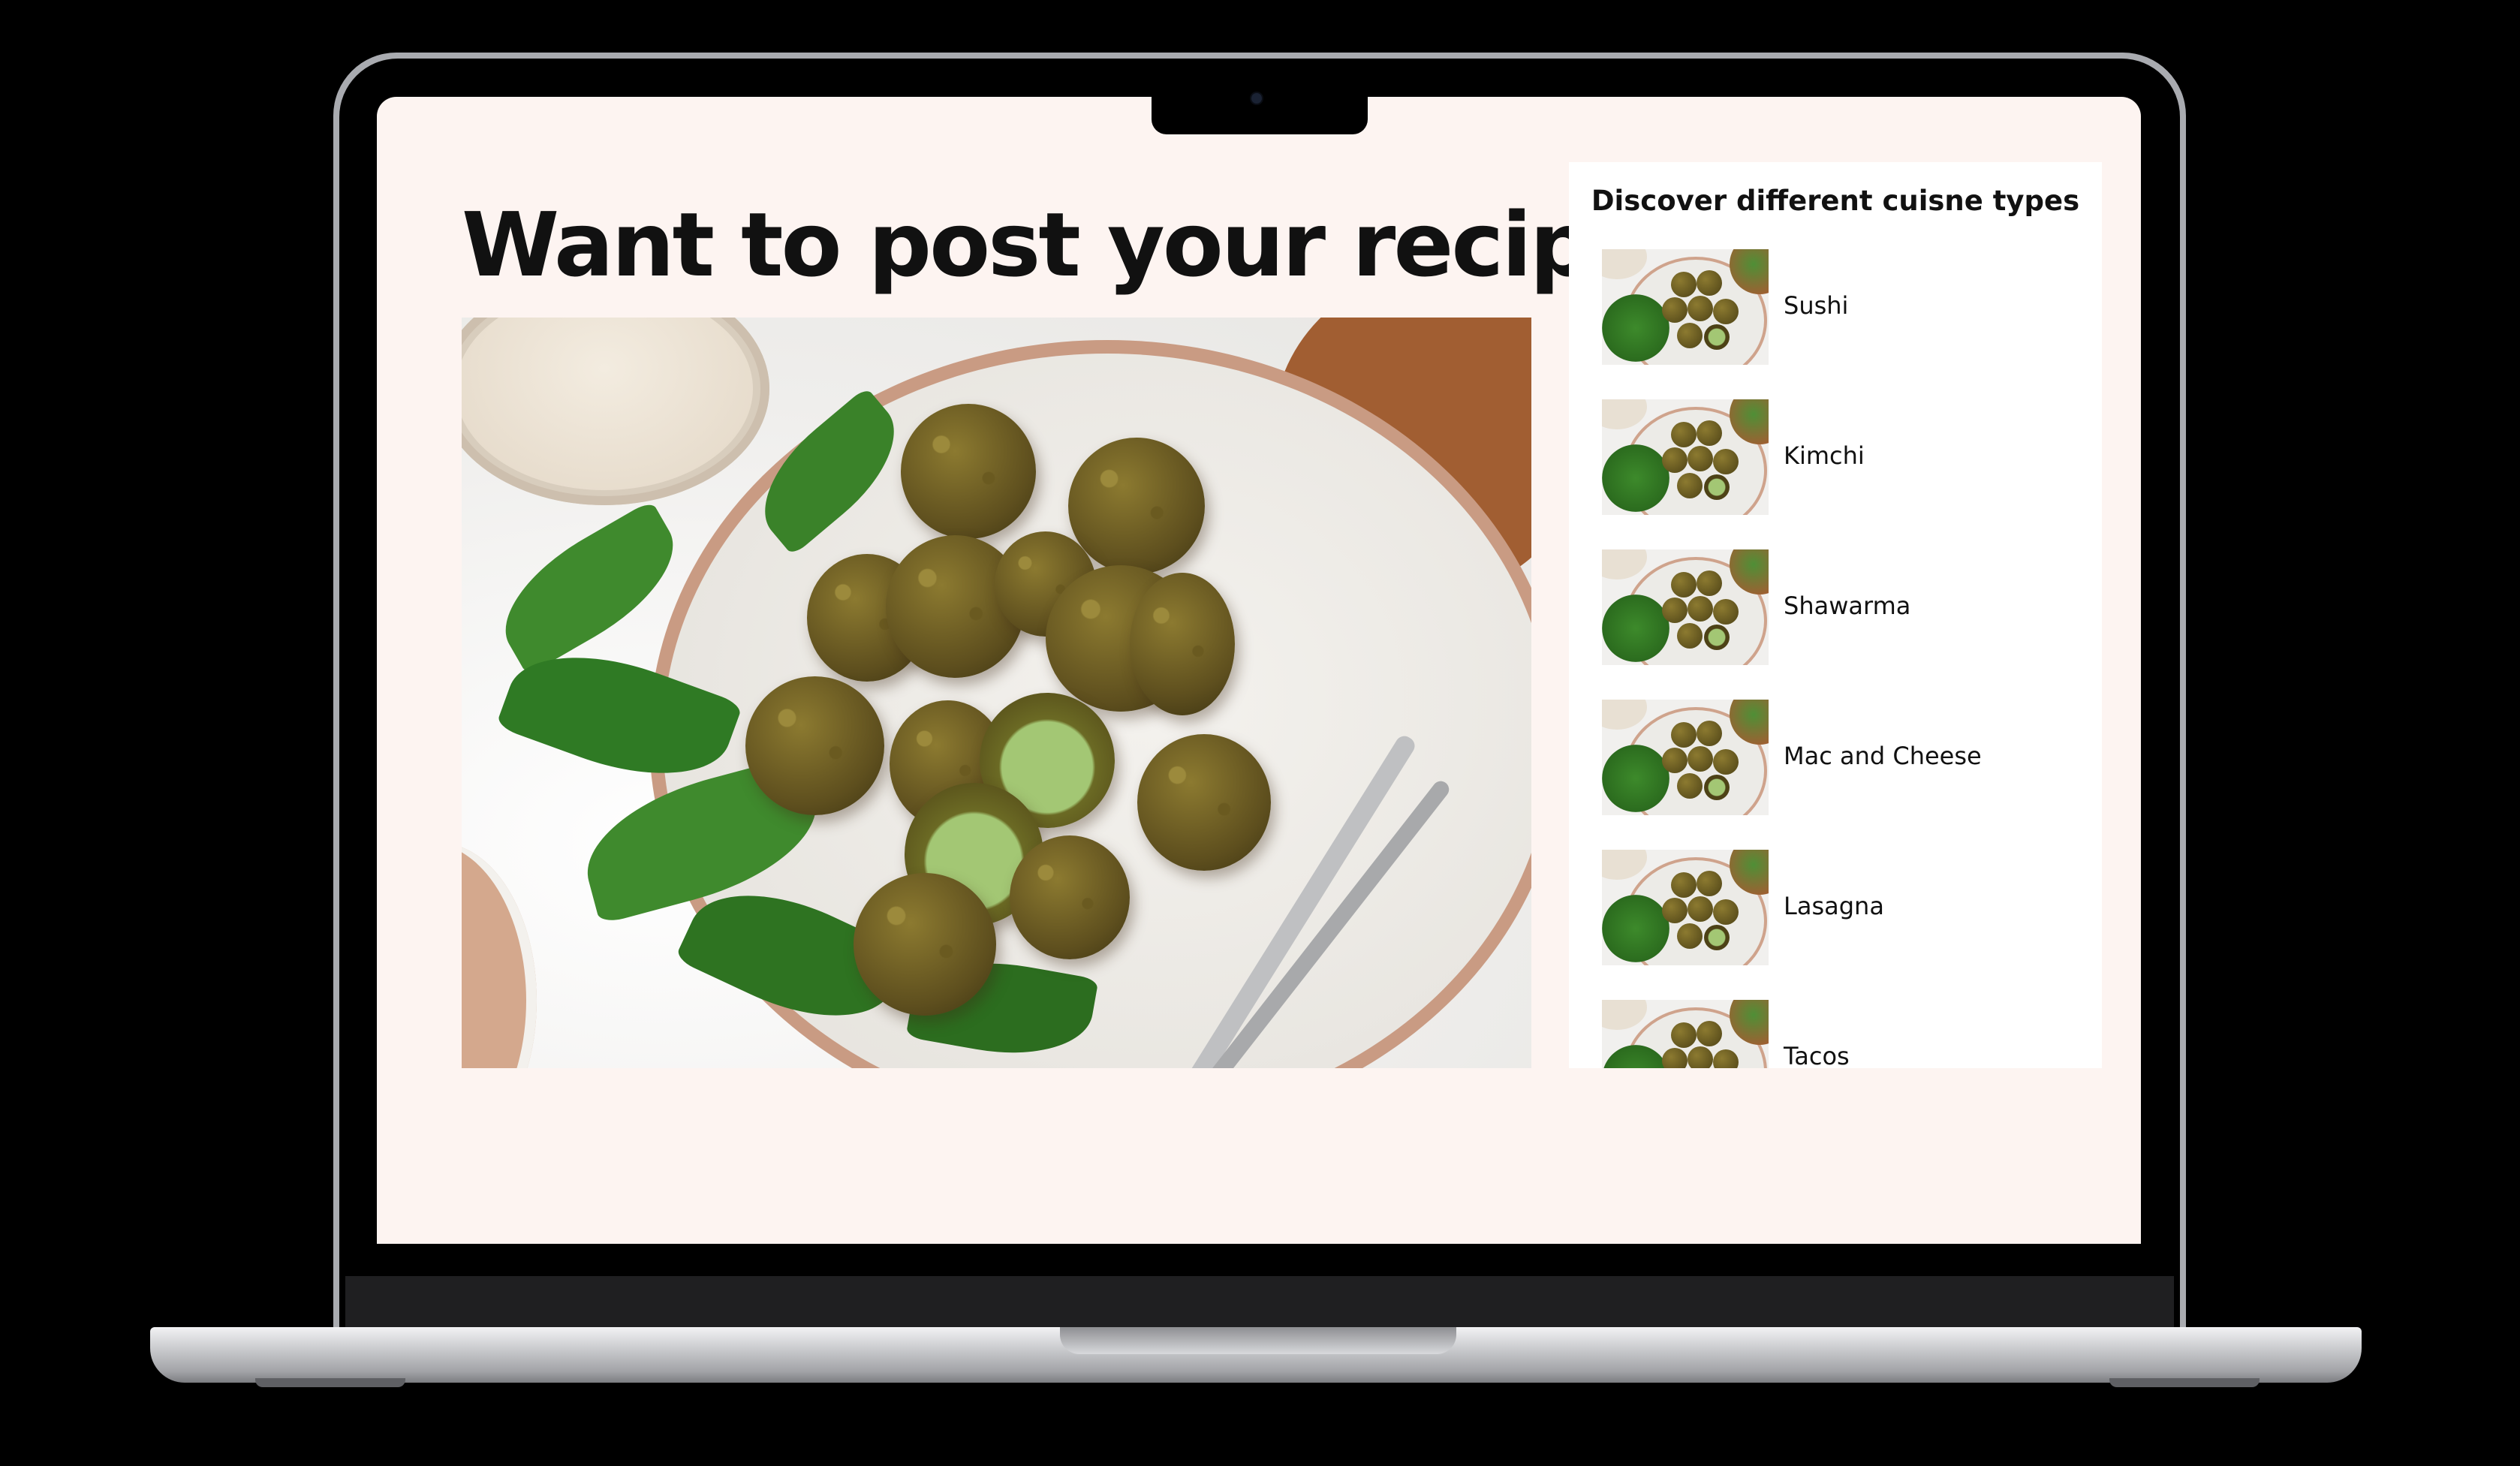 This screenshot has height=1466, width=2520. I want to click on panel-title: Discover different cuisne types, so click(1835, 201).